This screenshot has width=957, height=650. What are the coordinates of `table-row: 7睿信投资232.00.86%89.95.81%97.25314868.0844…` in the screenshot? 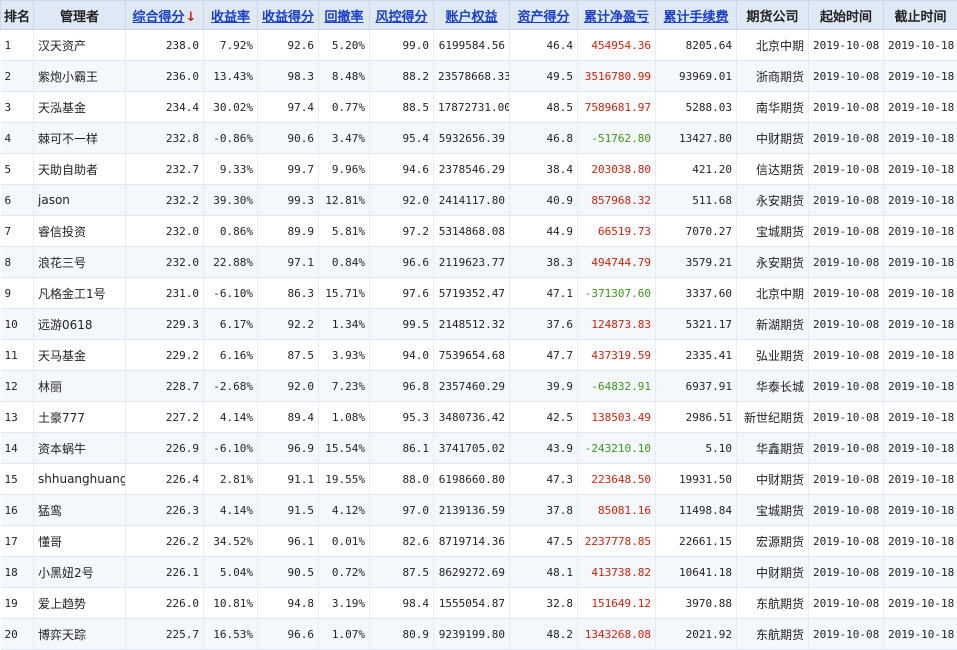 It's located at (479, 231).